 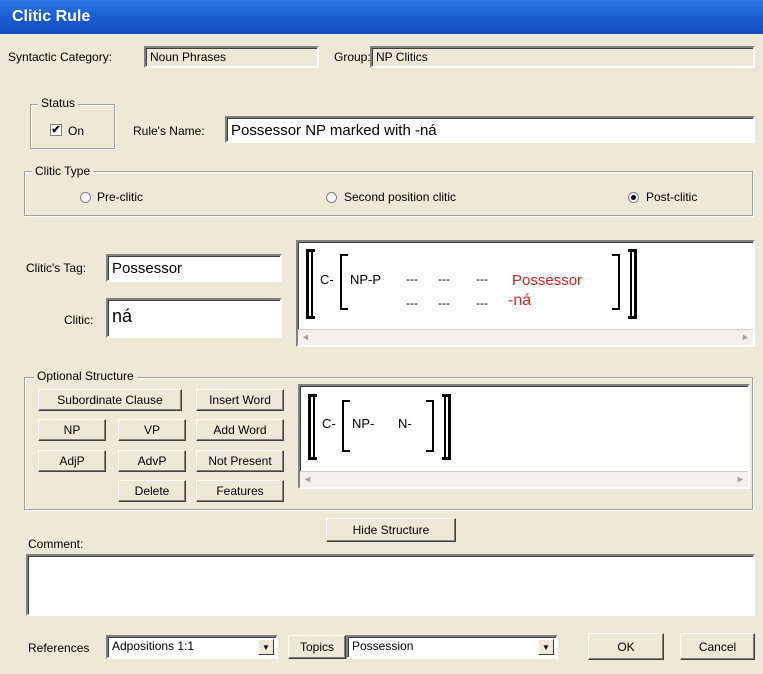 I want to click on preview-outer-label: C-, so click(x=327, y=279).